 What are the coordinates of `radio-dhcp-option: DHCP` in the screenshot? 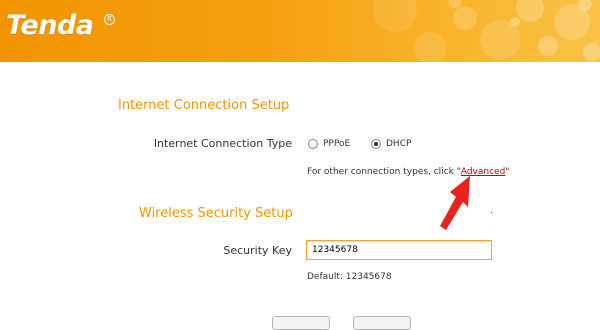 It's located at (391, 144).